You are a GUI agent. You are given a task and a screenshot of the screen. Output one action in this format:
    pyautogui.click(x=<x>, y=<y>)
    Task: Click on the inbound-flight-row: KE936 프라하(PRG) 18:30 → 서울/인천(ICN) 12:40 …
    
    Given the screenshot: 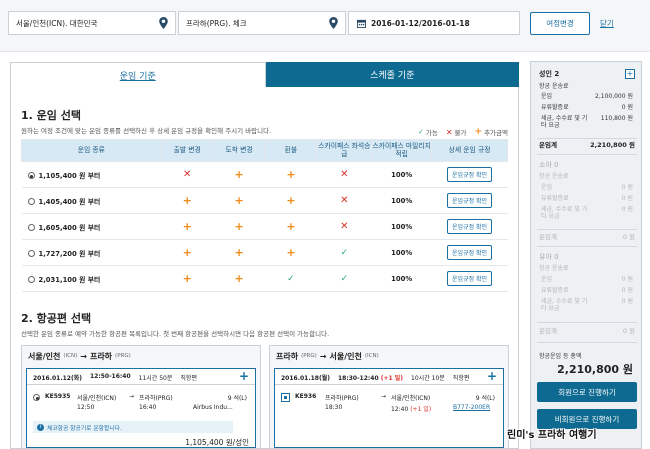 What is the action you would take?
    pyautogui.click(x=391, y=403)
    